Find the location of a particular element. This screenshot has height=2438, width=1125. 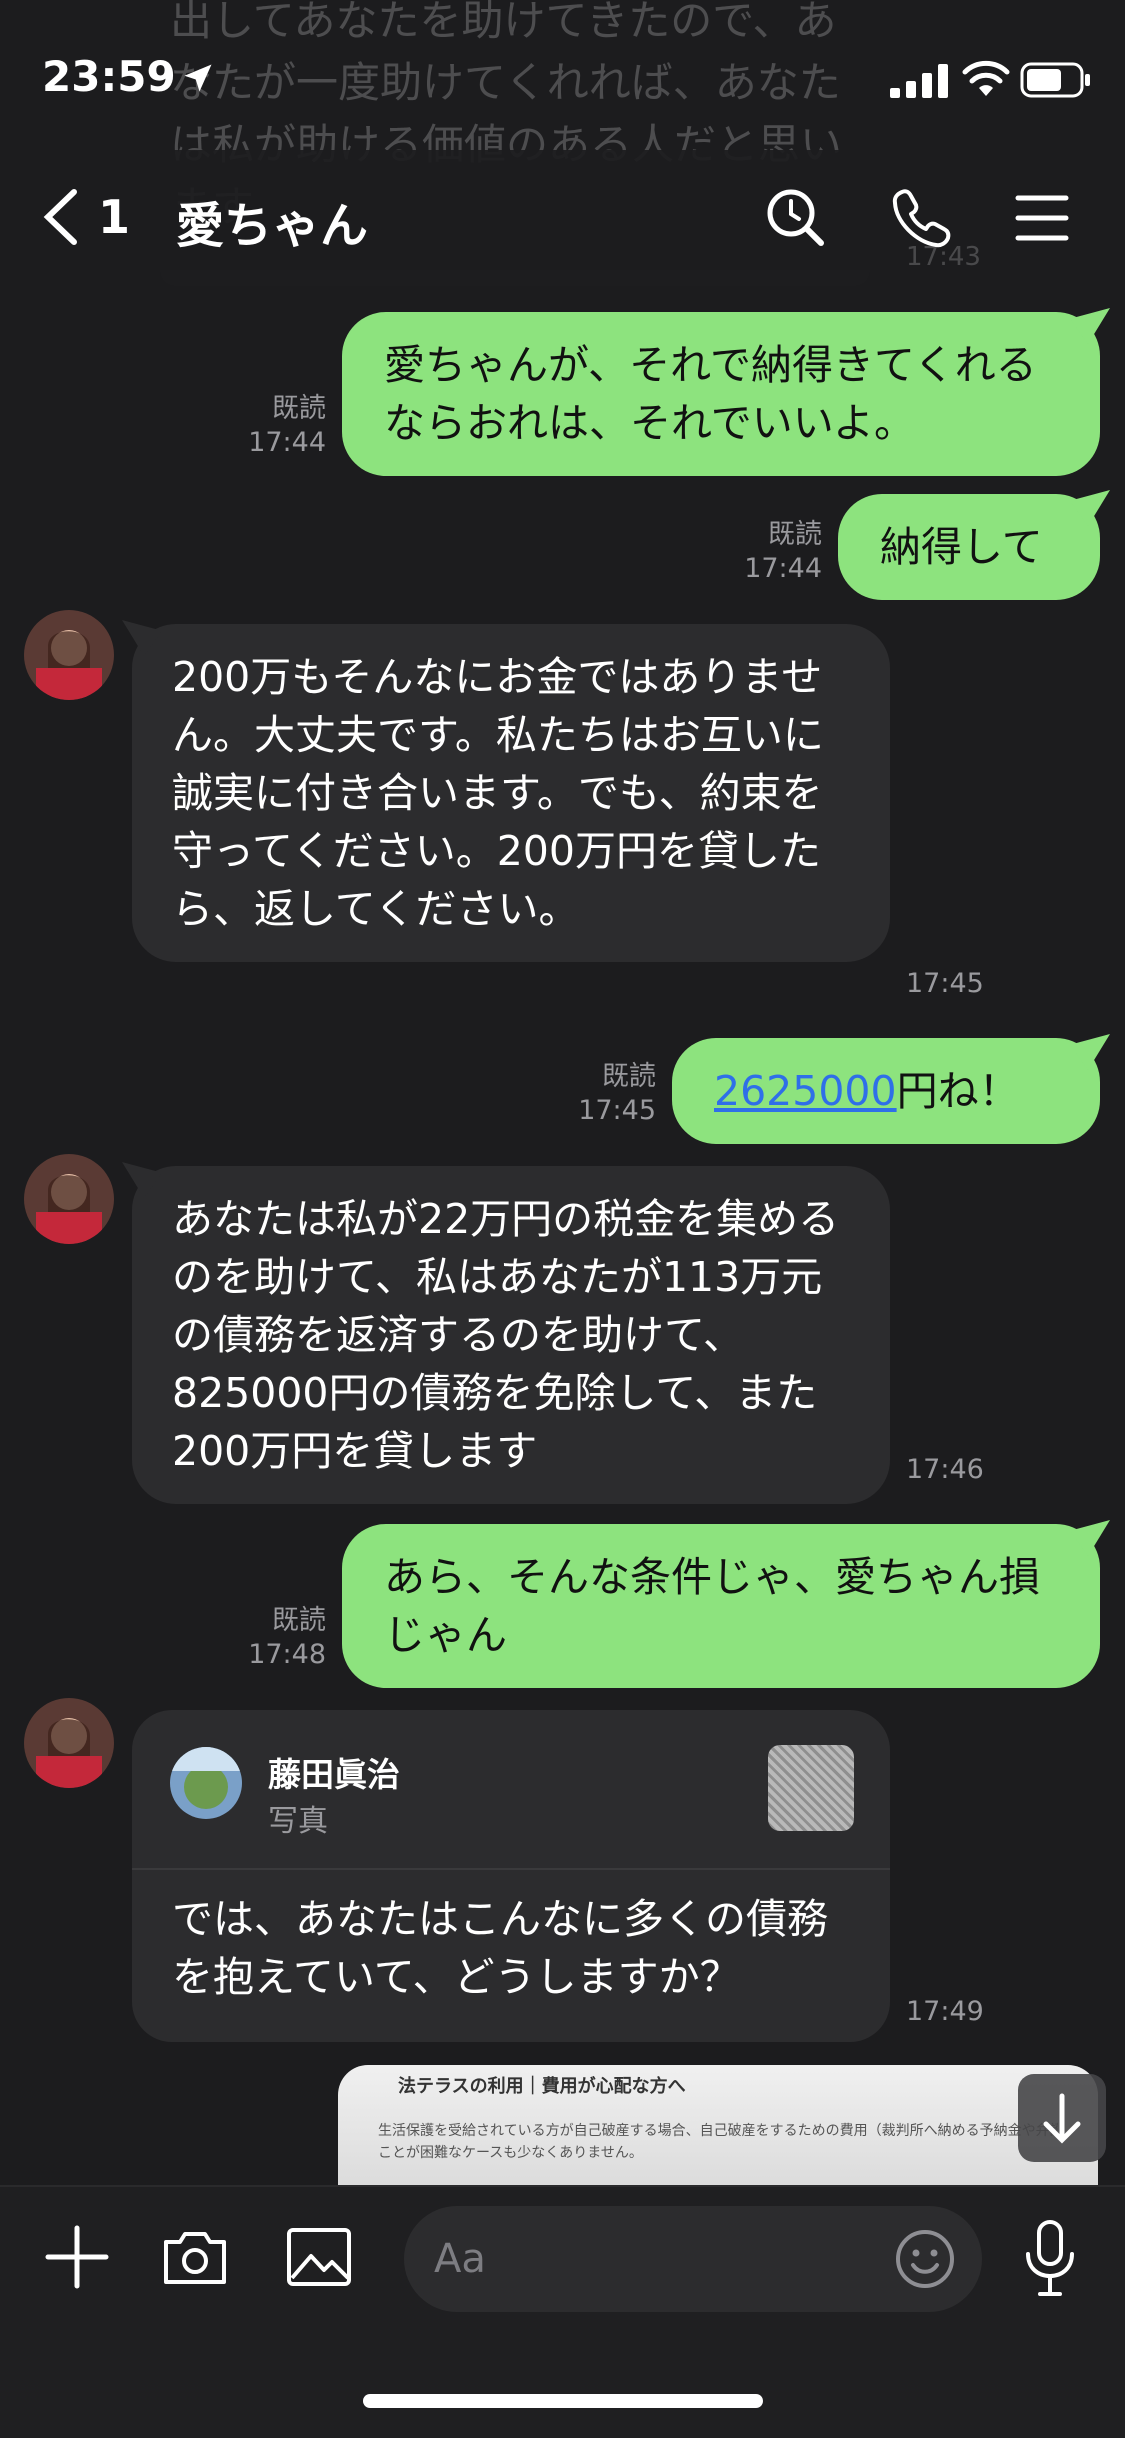

message-meta: 既読 17:45 is located at coordinates (601, 1094).